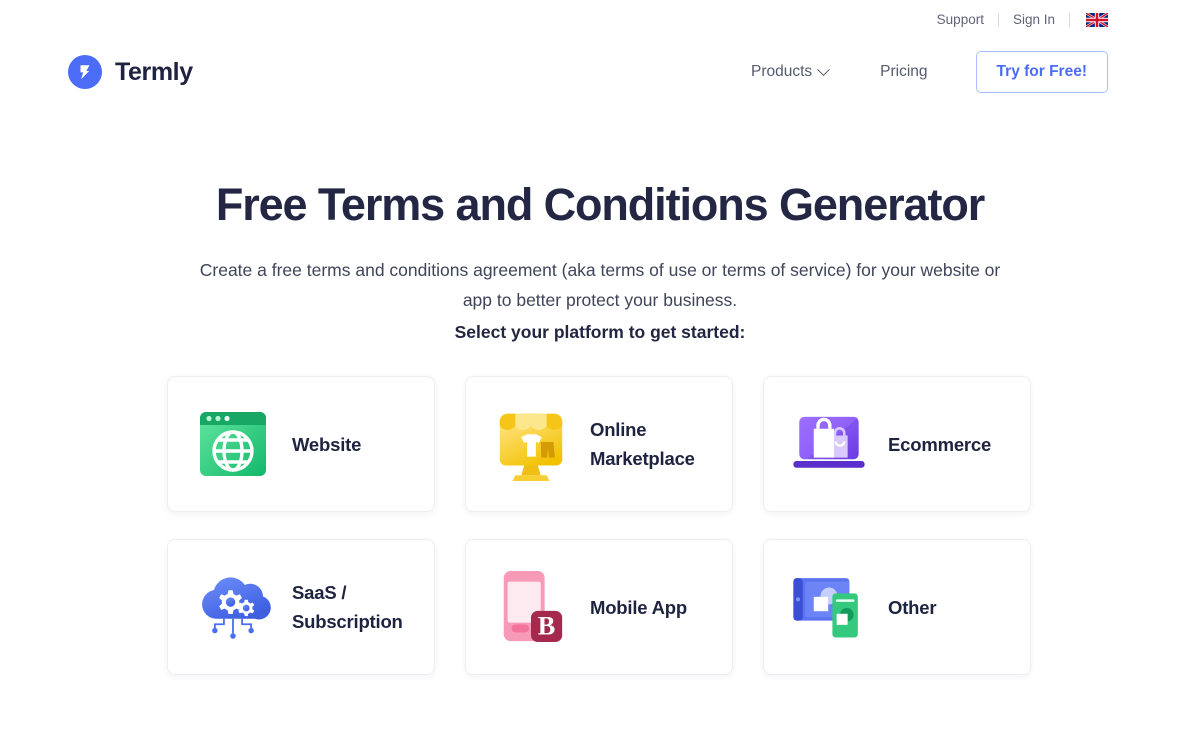  I want to click on platform-card-label: SaaS / Subscription, so click(347, 607).